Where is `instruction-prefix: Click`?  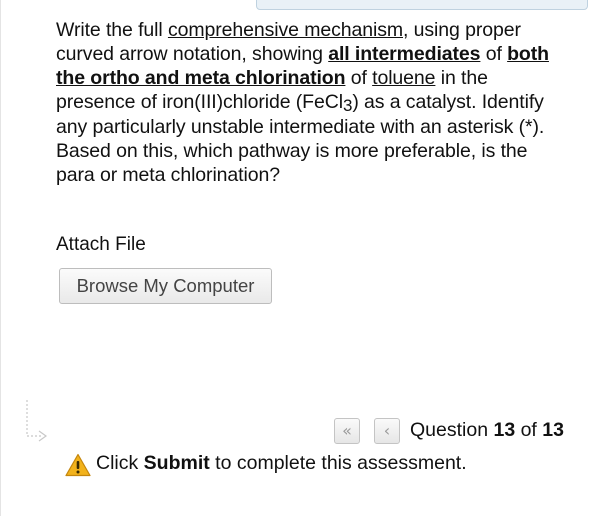 instruction-prefix: Click is located at coordinates (120, 463).